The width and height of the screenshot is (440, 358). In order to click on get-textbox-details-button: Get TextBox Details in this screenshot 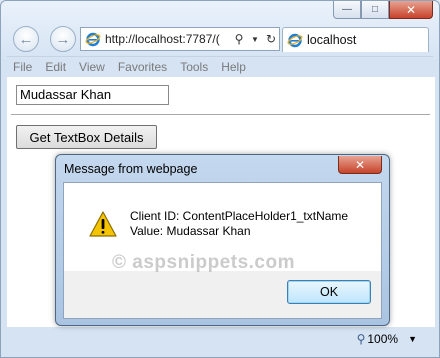, I will do `click(86, 137)`.